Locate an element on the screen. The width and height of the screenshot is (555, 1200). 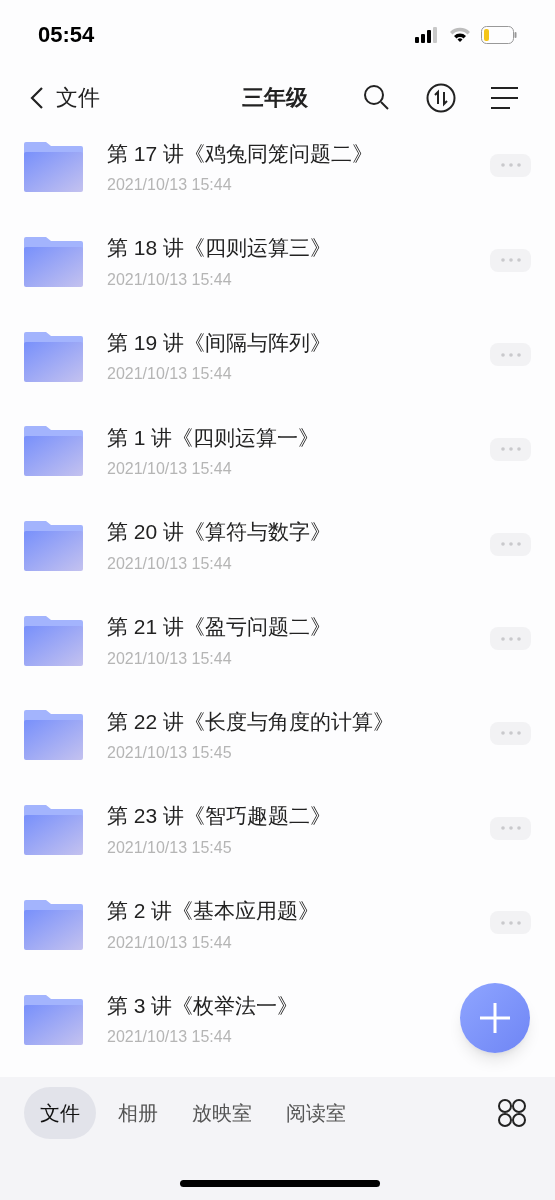
back-chevron-icon is located at coordinates (37, 97).